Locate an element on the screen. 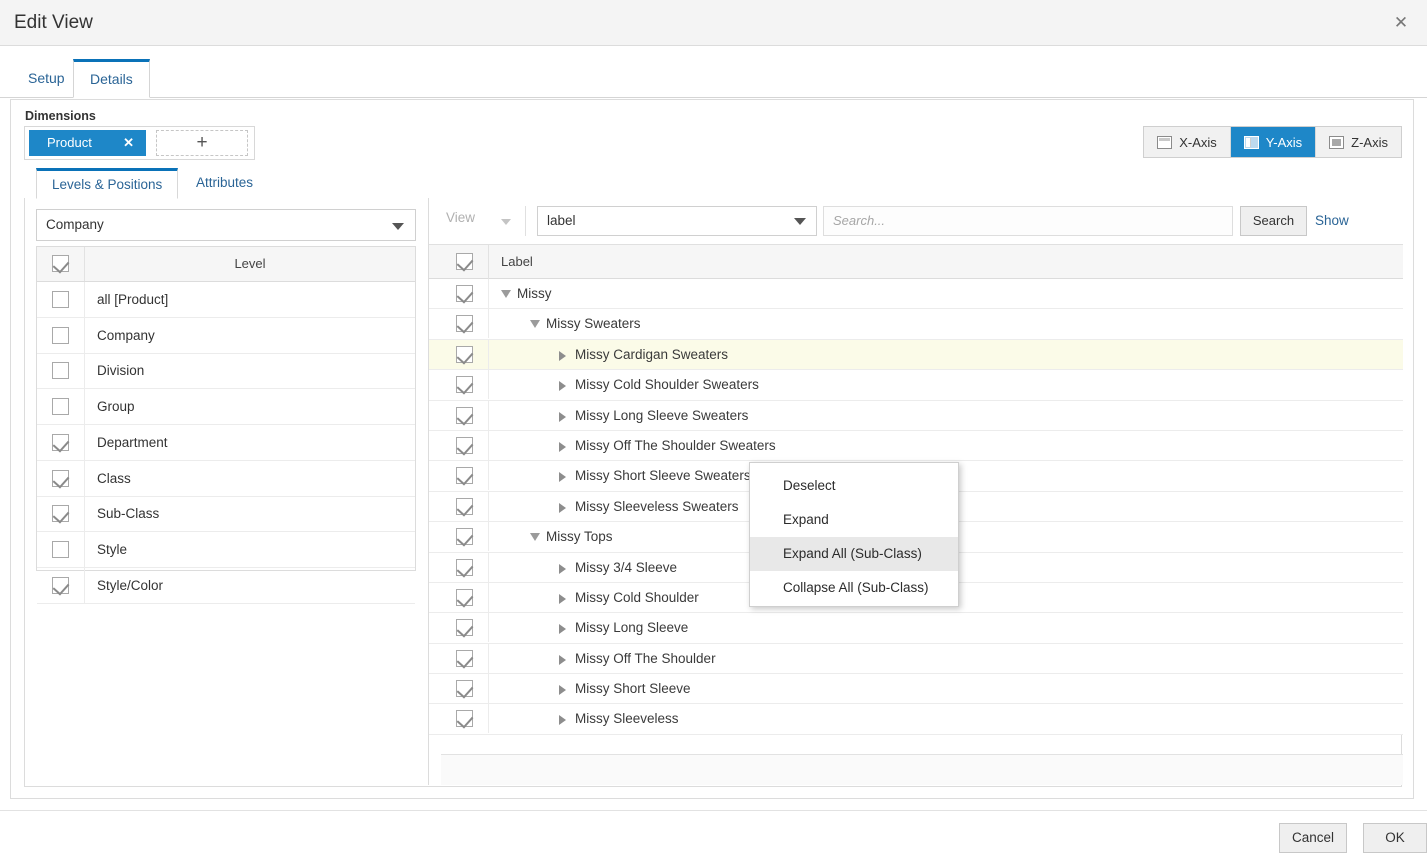 This screenshot has width=1427, height=862. tree-row: Missy Long Sleeve is located at coordinates (916, 628).